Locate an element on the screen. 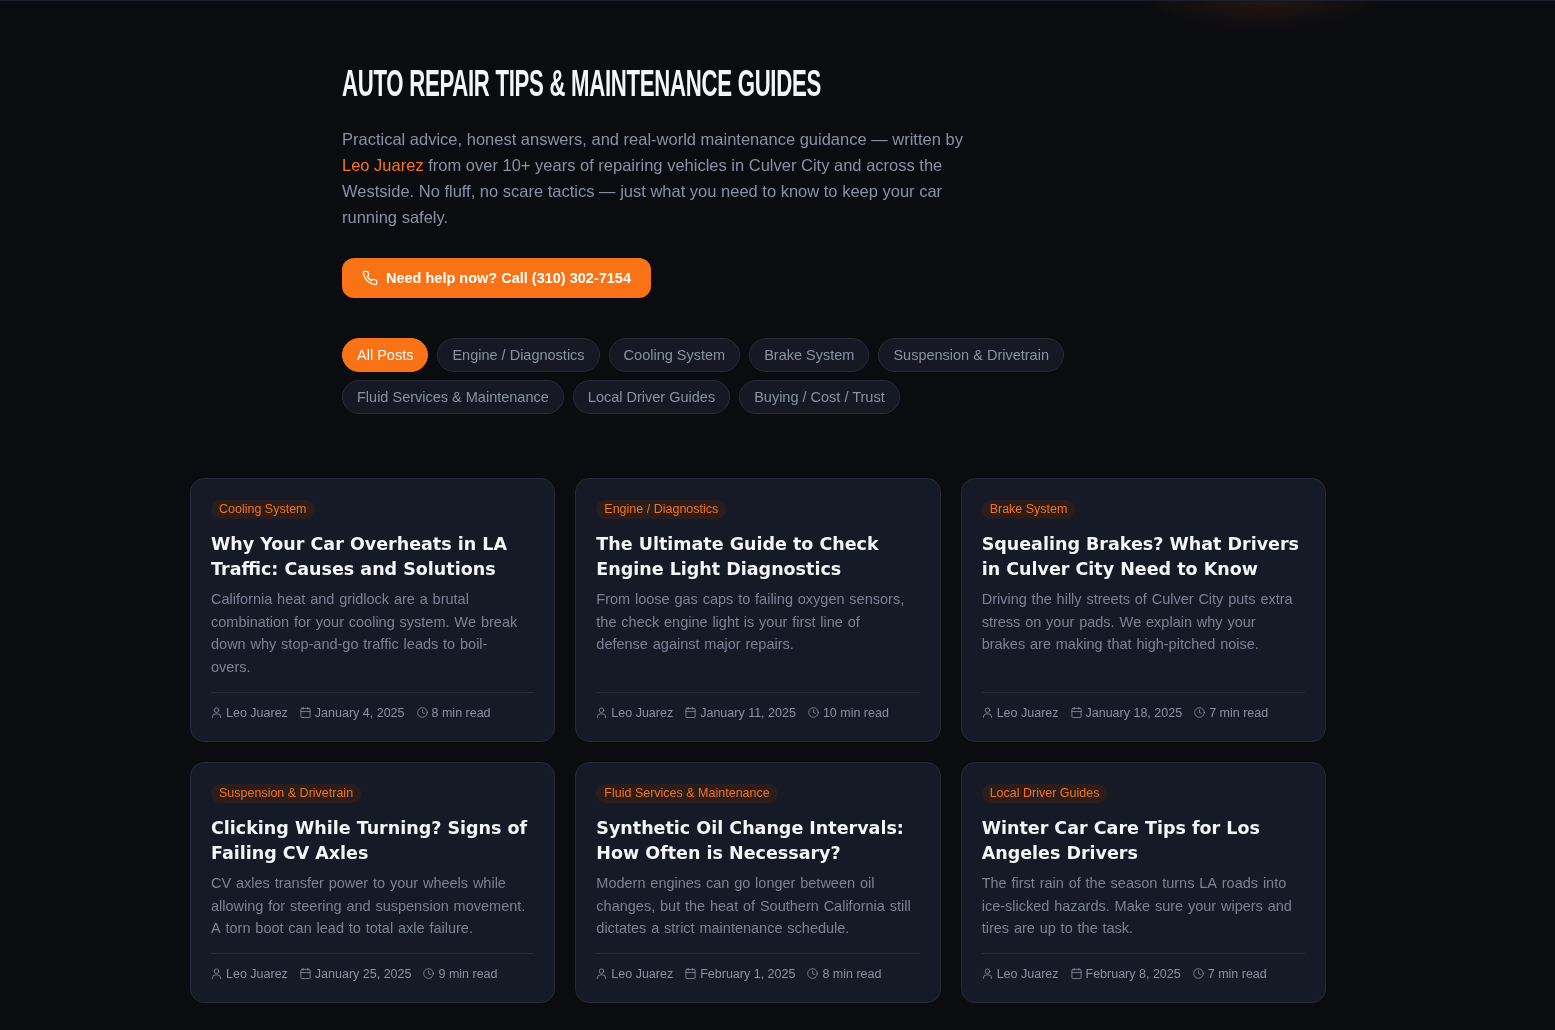 The width and height of the screenshot is (1555, 1030). post-title: Synthetic Oil Change Intervals: How Often is Necessary? is located at coordinates (758, 840).